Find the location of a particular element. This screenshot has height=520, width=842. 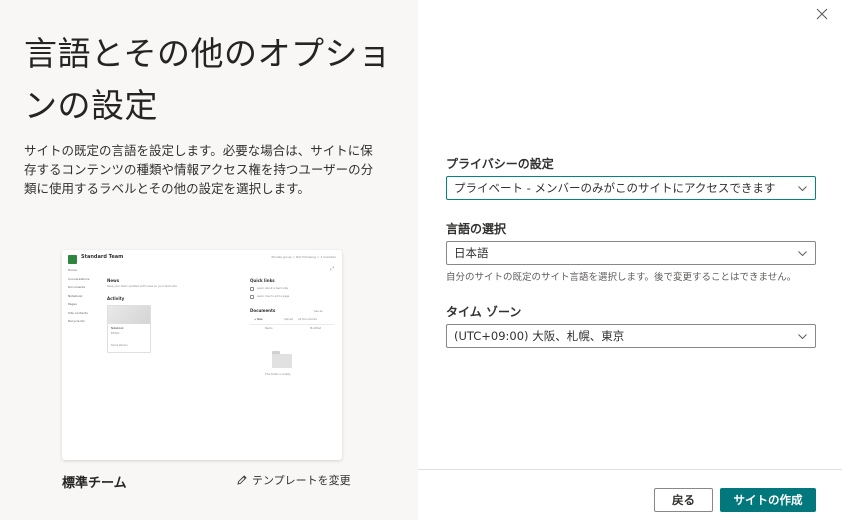

template-name: 標準チーム is located at coordinates (94, 483).